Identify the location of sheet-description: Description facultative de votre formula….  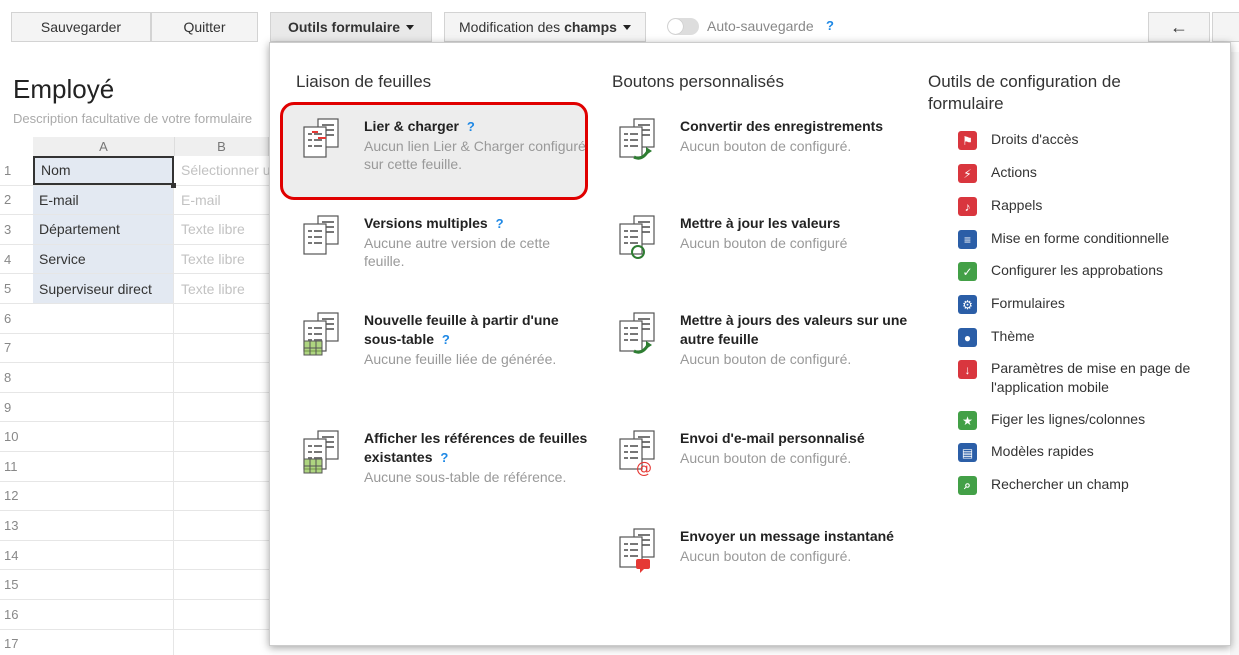
(141, 118).